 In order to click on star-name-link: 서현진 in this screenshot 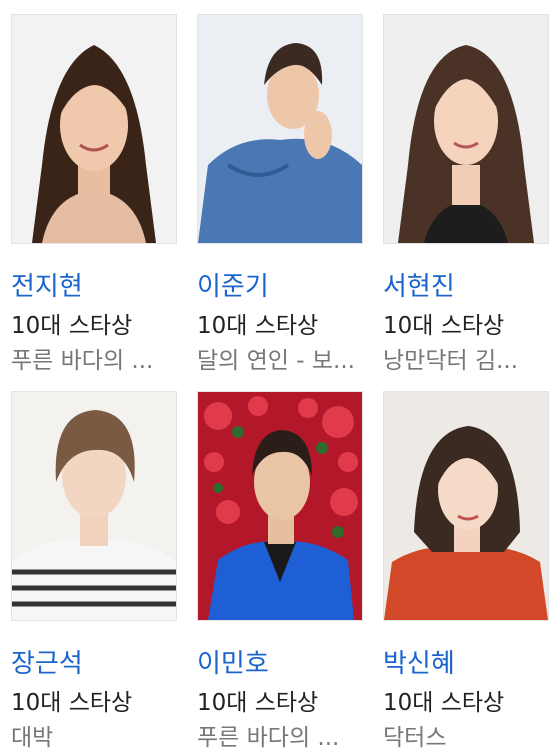, I will do `click(419, 287)`.